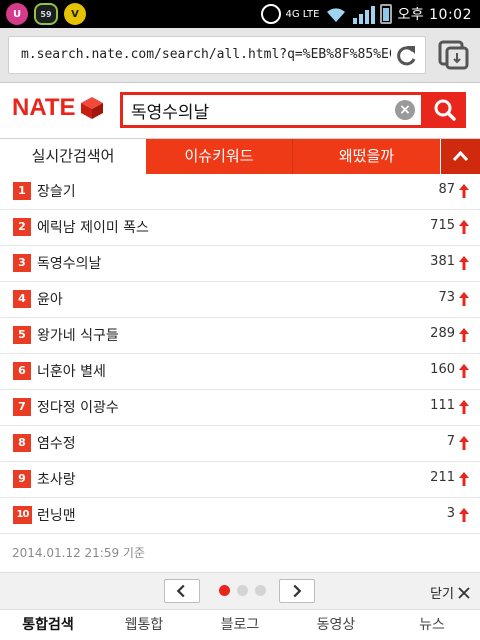 The image size is (480, 640). Describe the element at coordinates (22, 335) in the screenshot. I see `rank-number: 5` at that location.